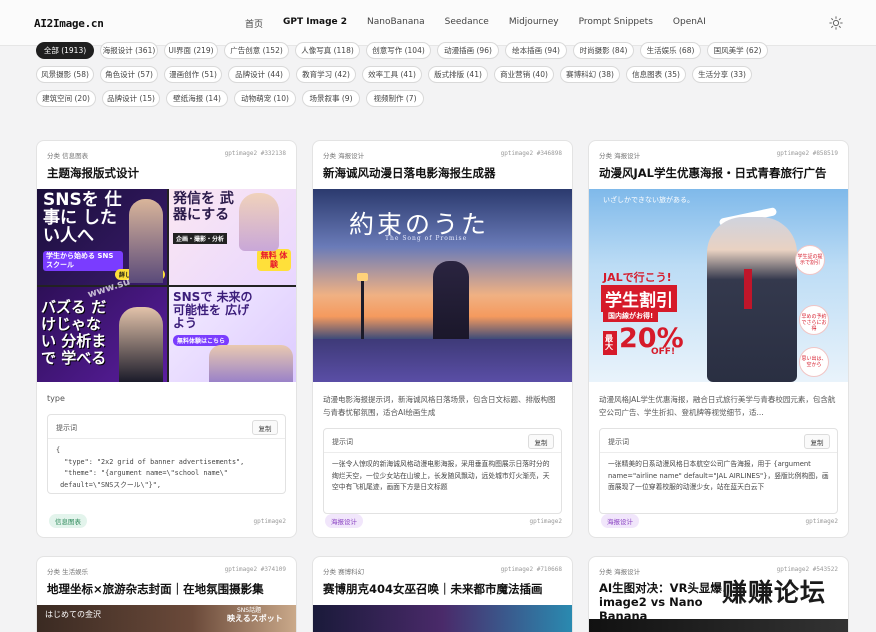 The height and width of the screenshot is (632, 876). What do you see at coordinates (807, 569) in the screenshot?
I see `card-id: gptimage2 #543522` at bounding box center [807, 569].